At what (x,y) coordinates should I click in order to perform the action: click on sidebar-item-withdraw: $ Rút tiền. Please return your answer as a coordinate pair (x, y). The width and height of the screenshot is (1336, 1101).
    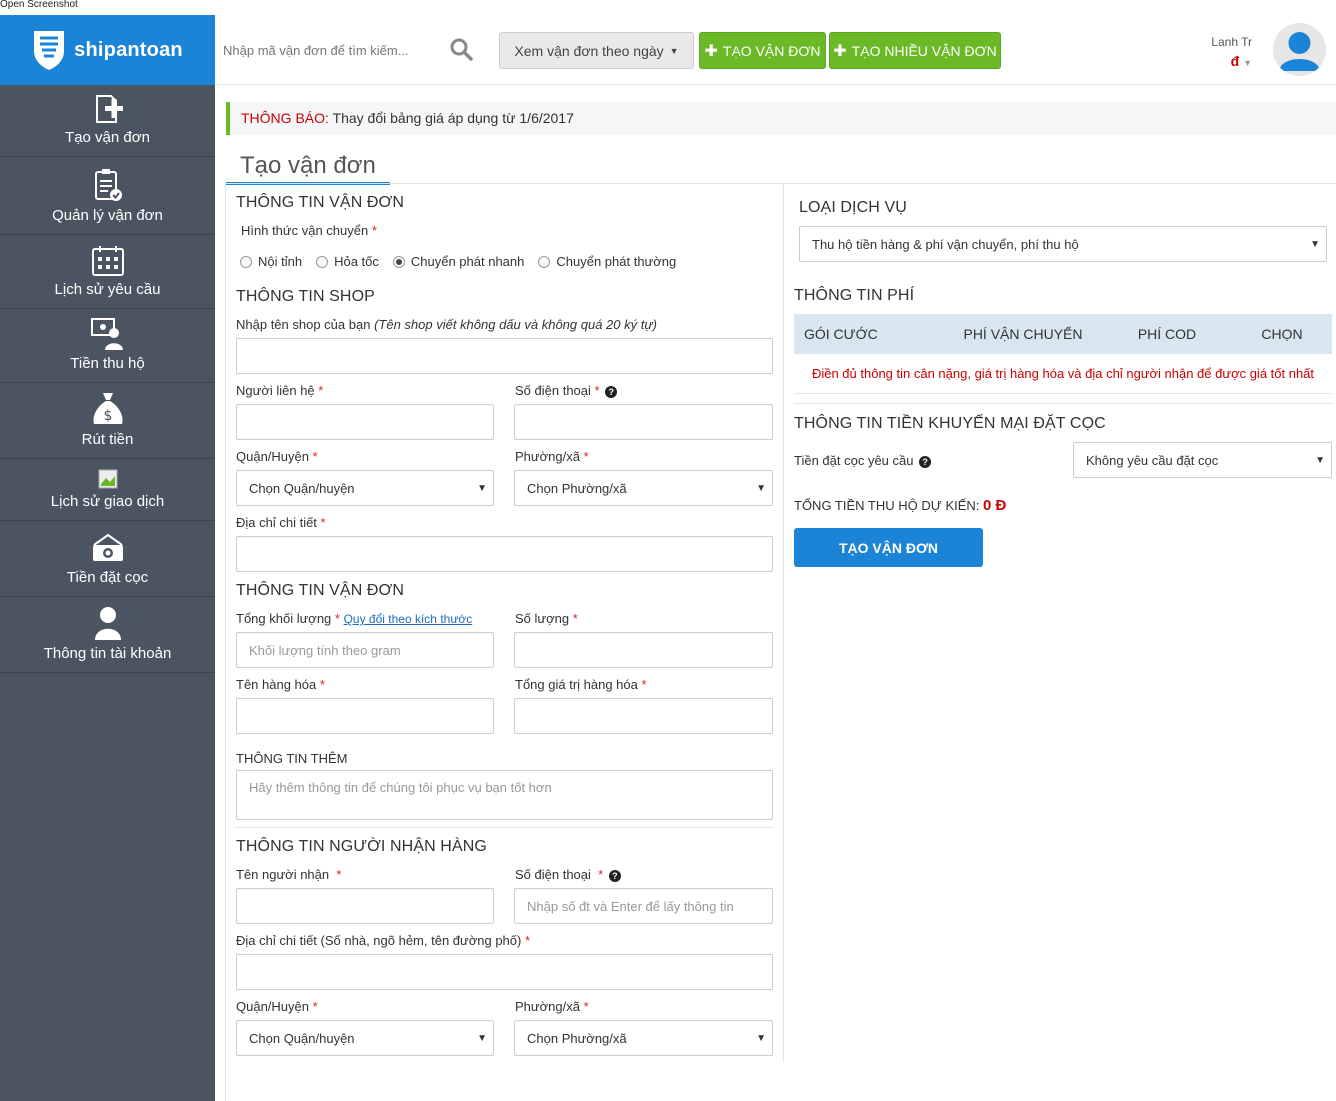
    Looking at the image, I should click on (107, 421).